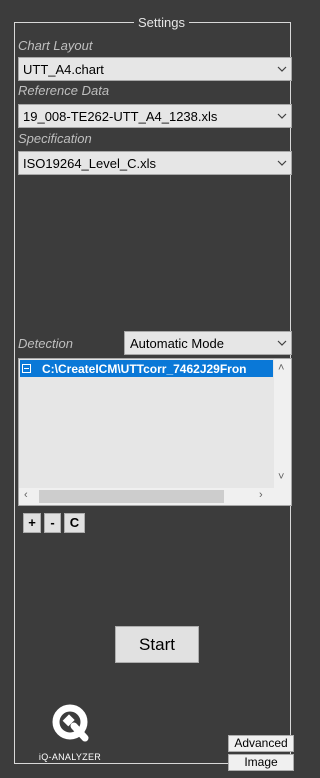  What do you see at coordinates (52, 523) in the screenshot?
I see `remove-file-button: -` at bounding box center [52, 523].